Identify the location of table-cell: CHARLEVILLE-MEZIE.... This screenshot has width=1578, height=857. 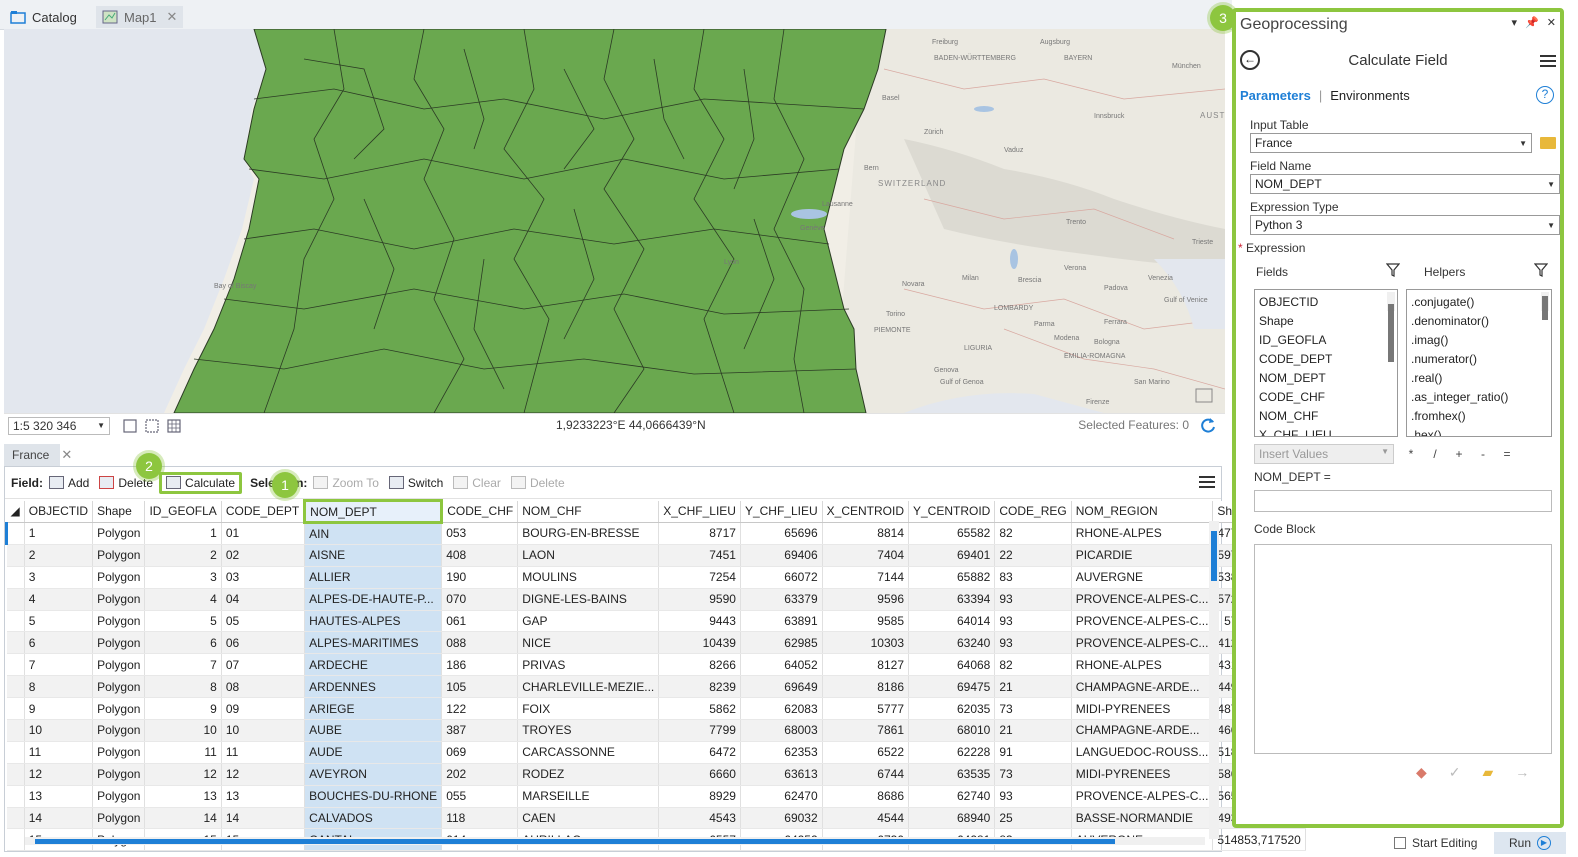
(588, 687).